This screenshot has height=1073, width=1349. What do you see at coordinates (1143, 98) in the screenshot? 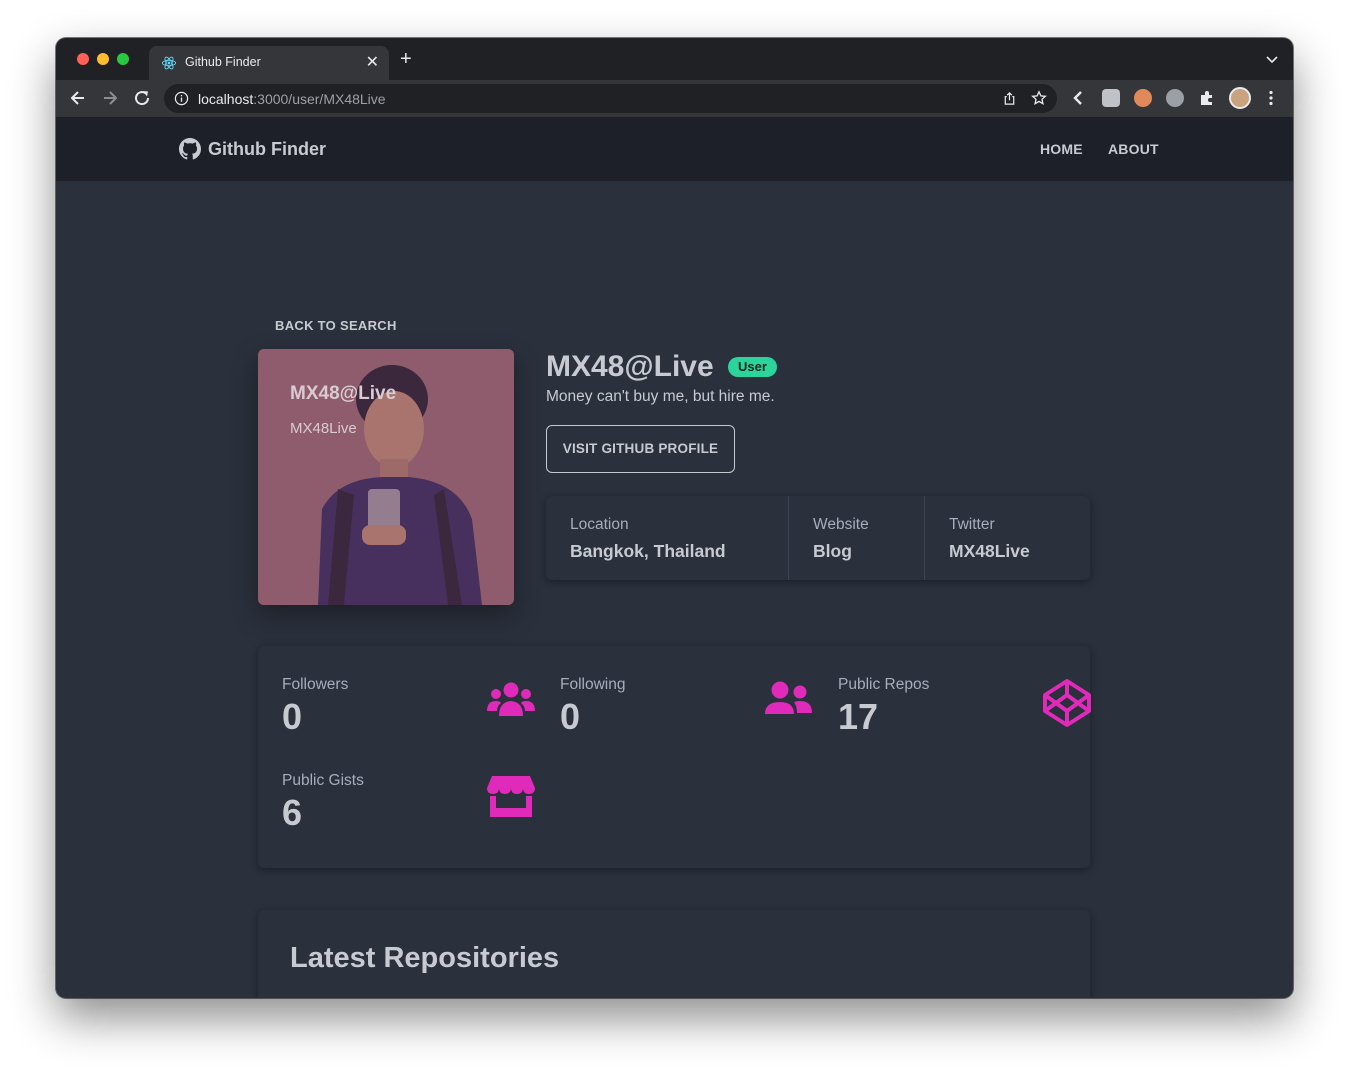
I see `face-extension-icon` at bounding box center [1143, 98].